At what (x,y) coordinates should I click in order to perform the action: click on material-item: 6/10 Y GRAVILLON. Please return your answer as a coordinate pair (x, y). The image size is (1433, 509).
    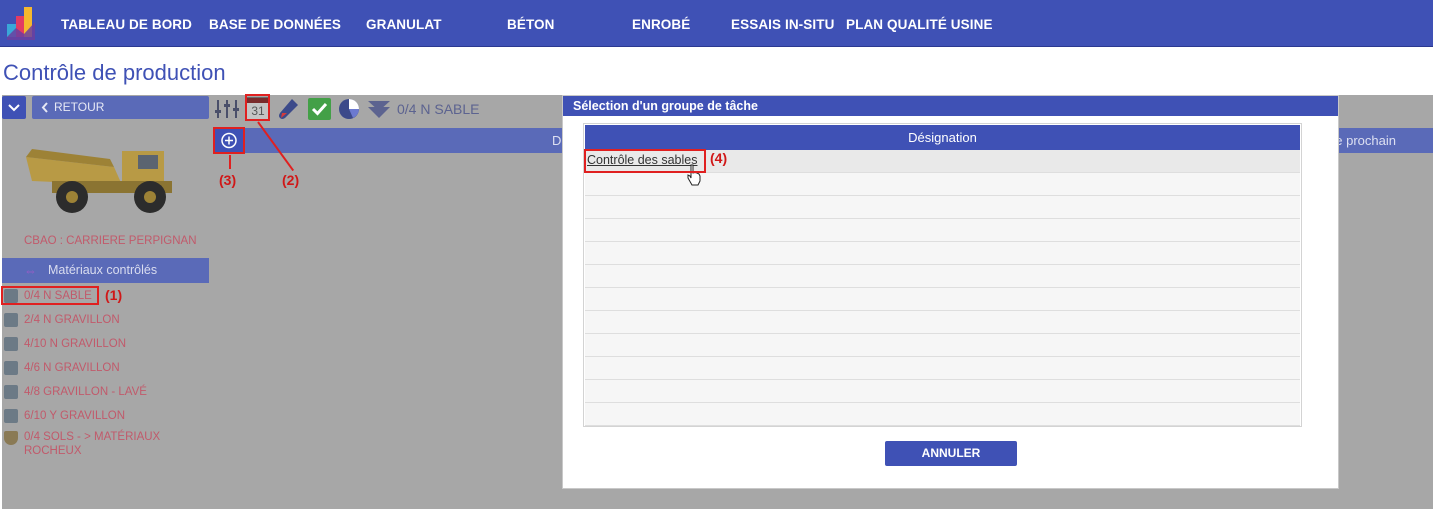
    Looking at the image, I should click on (104, 416).